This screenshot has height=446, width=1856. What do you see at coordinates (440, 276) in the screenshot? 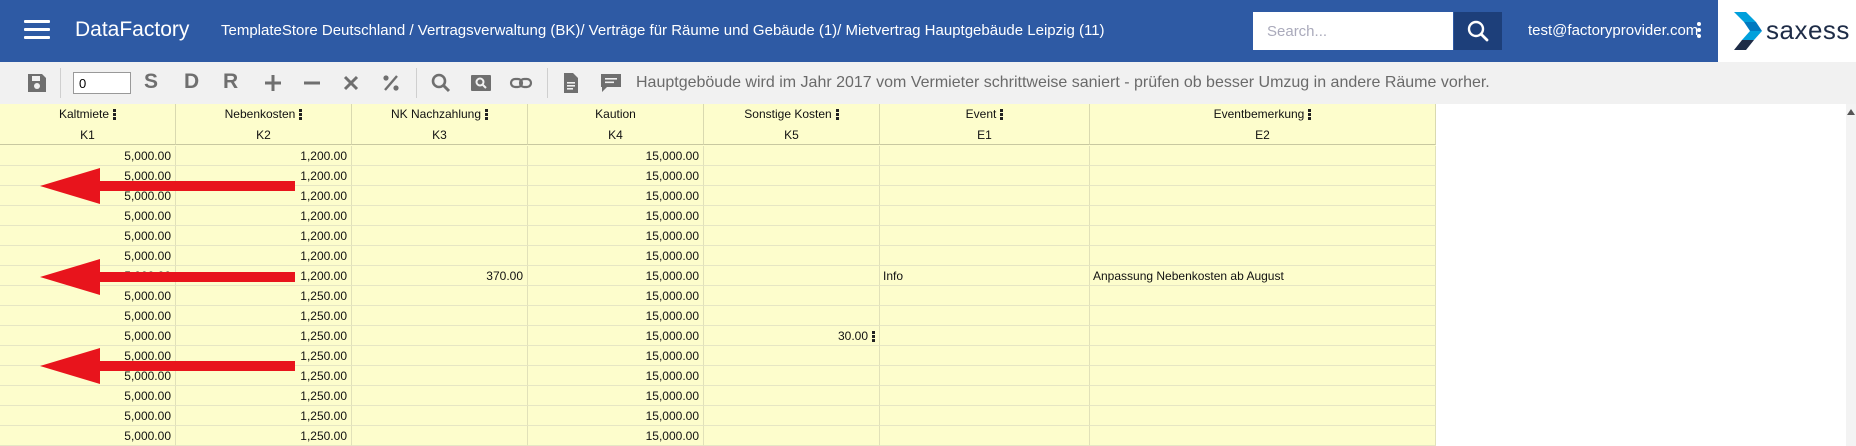
I see `cell-k3: 370.00` at bounding box center [440, 276].